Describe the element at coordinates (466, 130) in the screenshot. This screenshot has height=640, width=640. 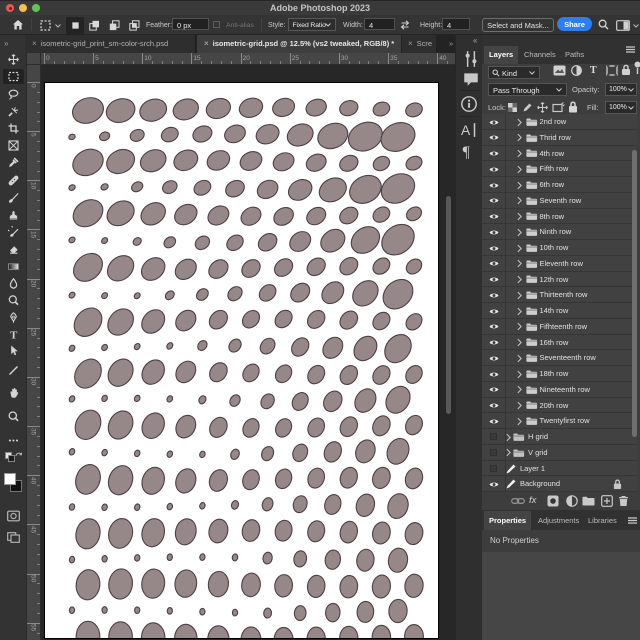
I see `svg-text: A` at that location.